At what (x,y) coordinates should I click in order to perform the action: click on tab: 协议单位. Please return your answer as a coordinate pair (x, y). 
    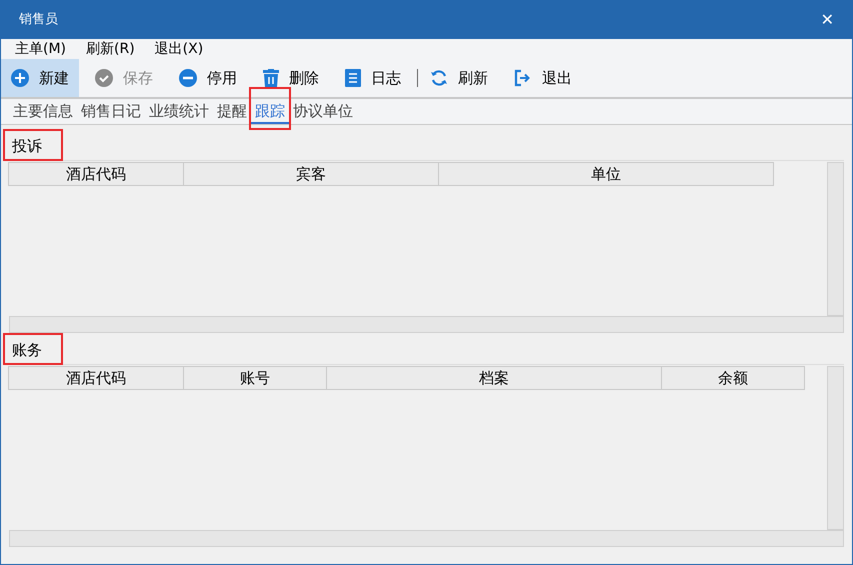
    Looking at the image, I should click on (323, 112).